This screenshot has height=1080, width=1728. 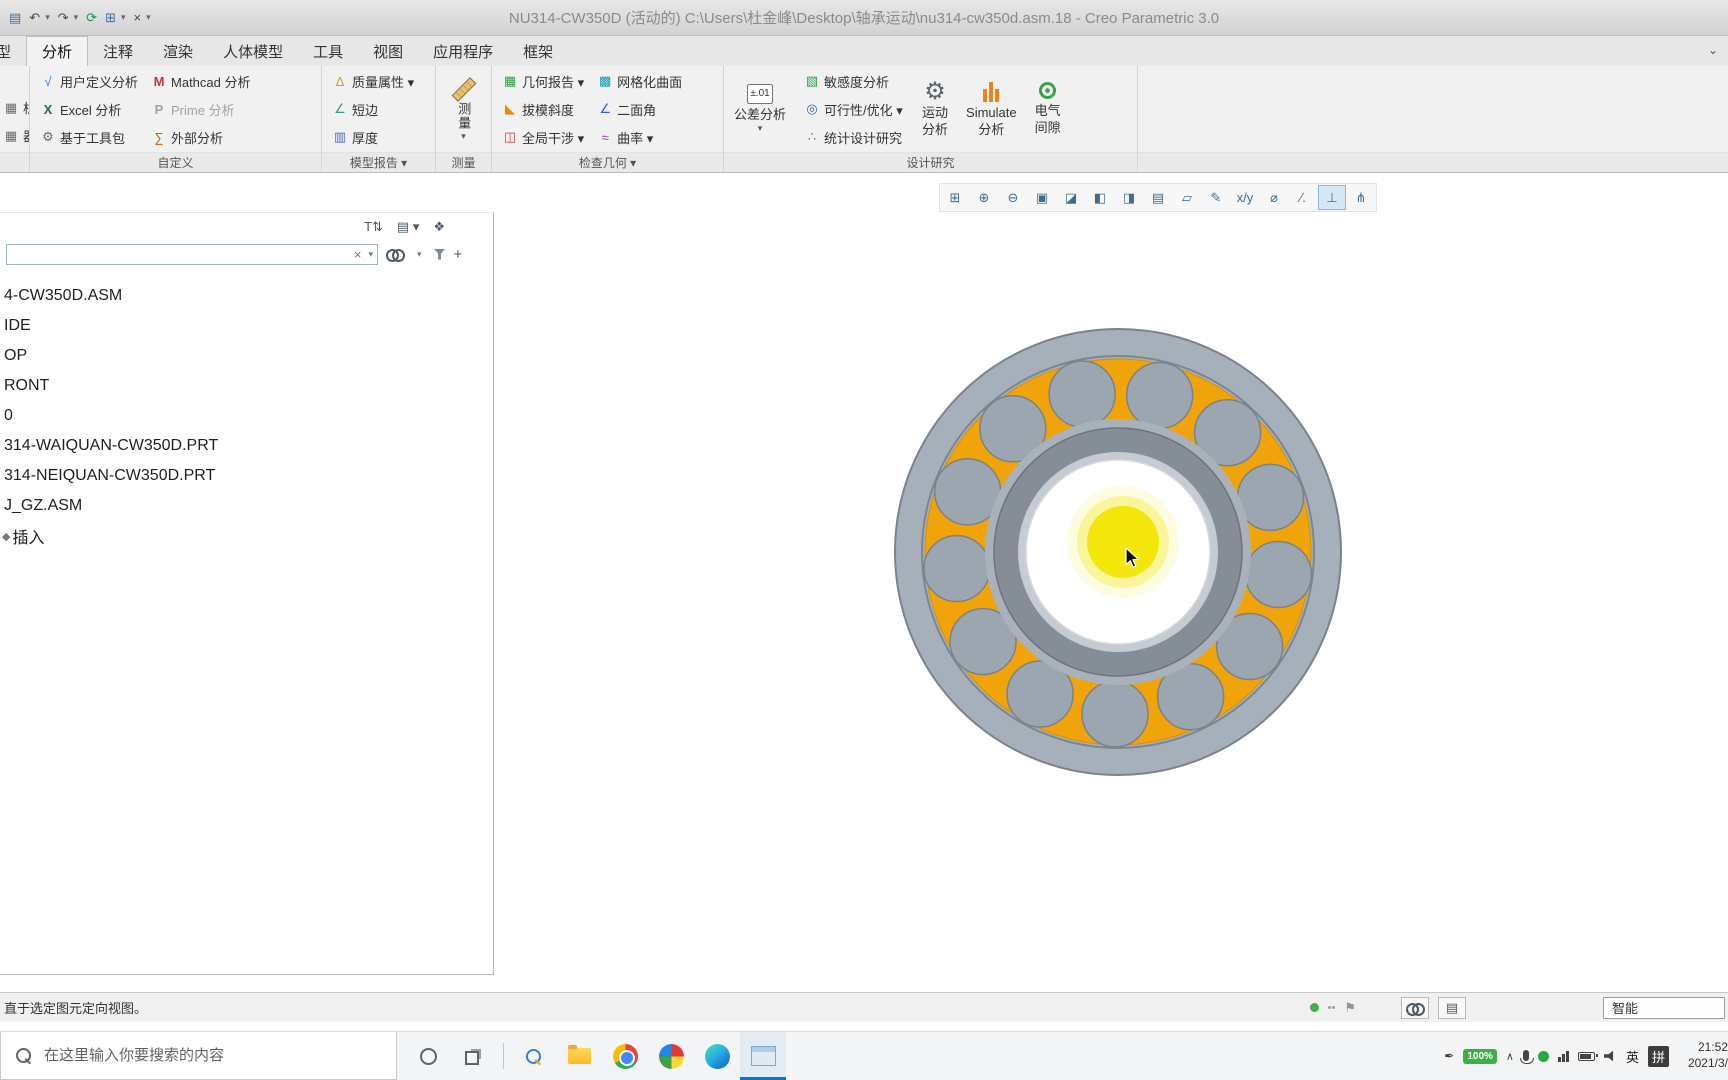 I want to click on annotations-icon: ✎, so click(x=1216, y=197).